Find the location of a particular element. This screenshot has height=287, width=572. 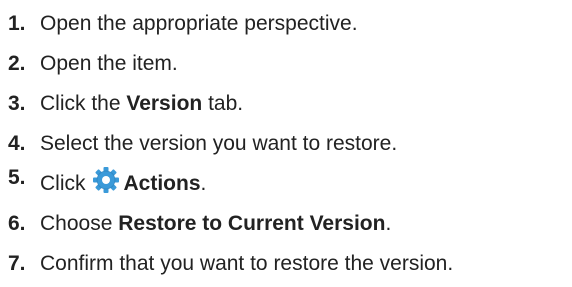

step-text: Click the Version tab. is located at coordinates (141, 104).